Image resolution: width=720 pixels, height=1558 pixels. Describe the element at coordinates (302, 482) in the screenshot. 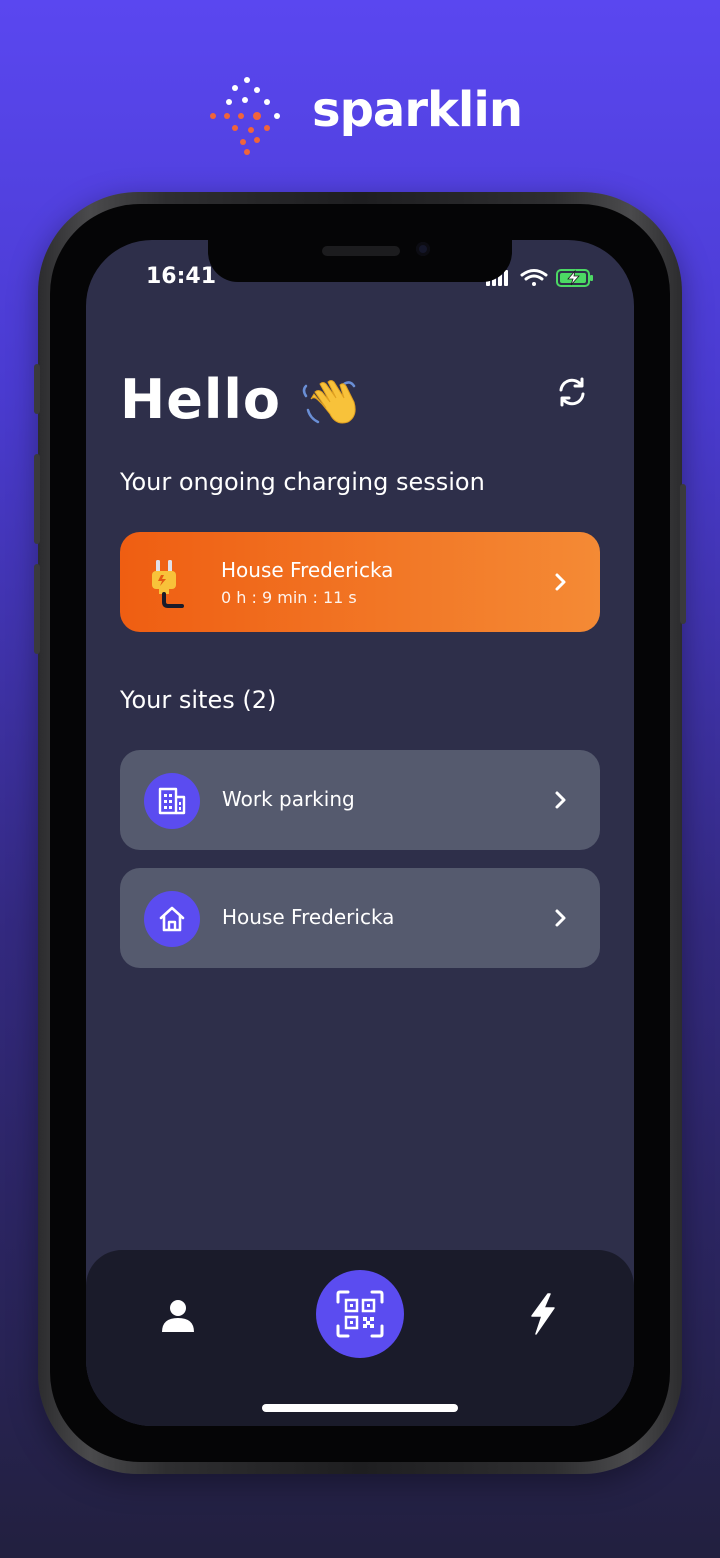

I see `ongoing-session-title: Your ongoing charging session` at that location.